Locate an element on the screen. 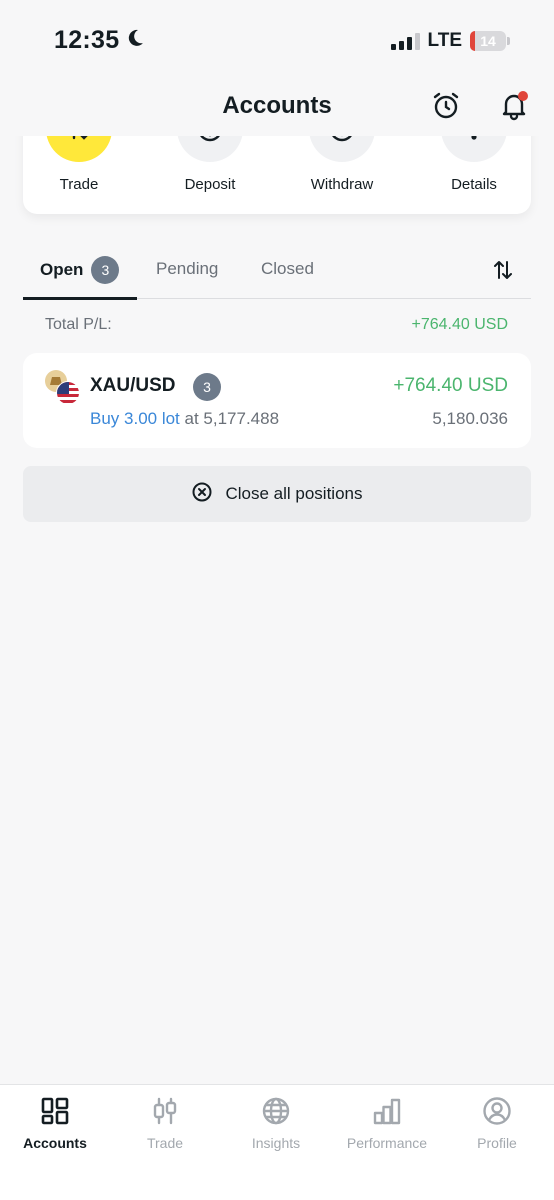 The height and width of the screenshot is (1200, 554). position-count-badge: 3 is located at coordinates (207, 387).